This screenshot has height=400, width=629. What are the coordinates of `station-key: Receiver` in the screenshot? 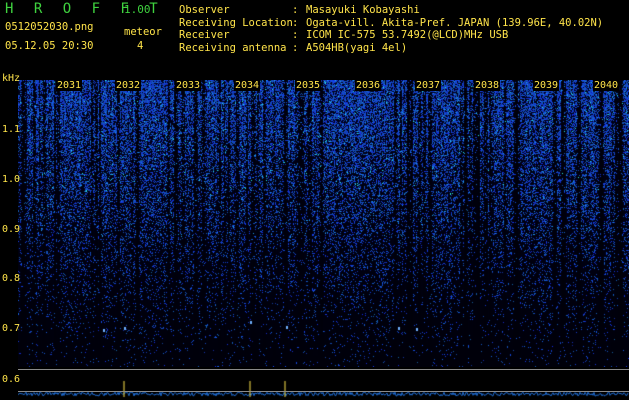 It's located at (204, 35).